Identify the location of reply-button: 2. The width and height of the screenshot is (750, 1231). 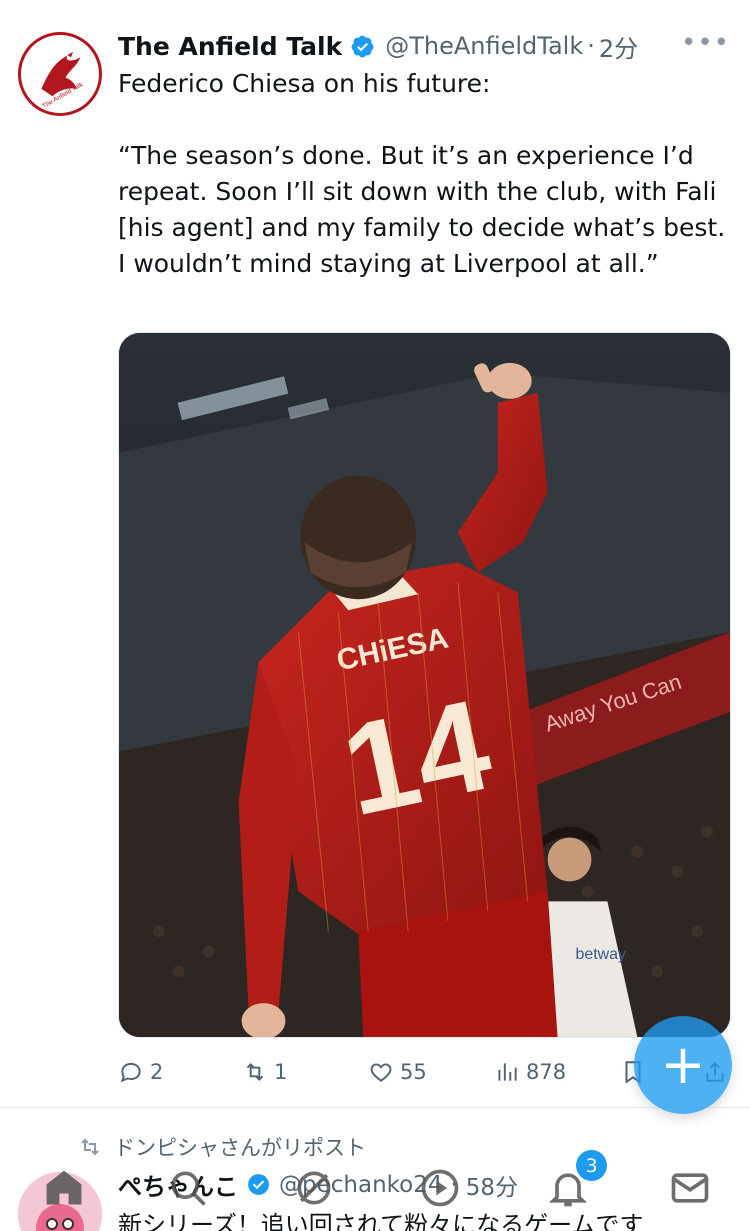
(140, 1072).